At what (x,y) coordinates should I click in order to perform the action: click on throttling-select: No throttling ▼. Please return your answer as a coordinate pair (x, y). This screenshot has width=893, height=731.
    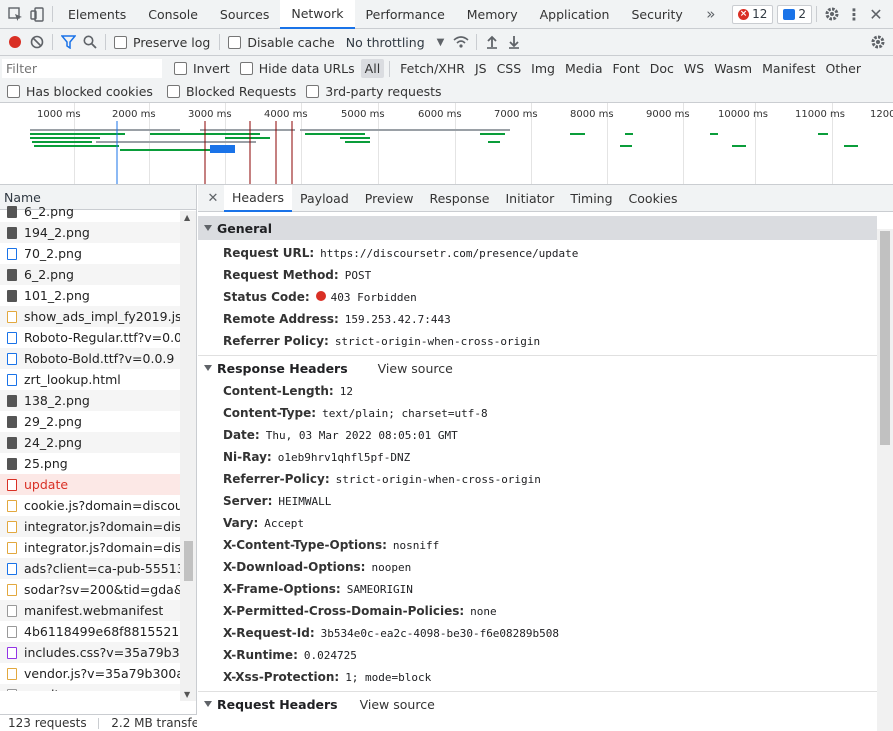
    Looking at the image, I should click on (395, 42).